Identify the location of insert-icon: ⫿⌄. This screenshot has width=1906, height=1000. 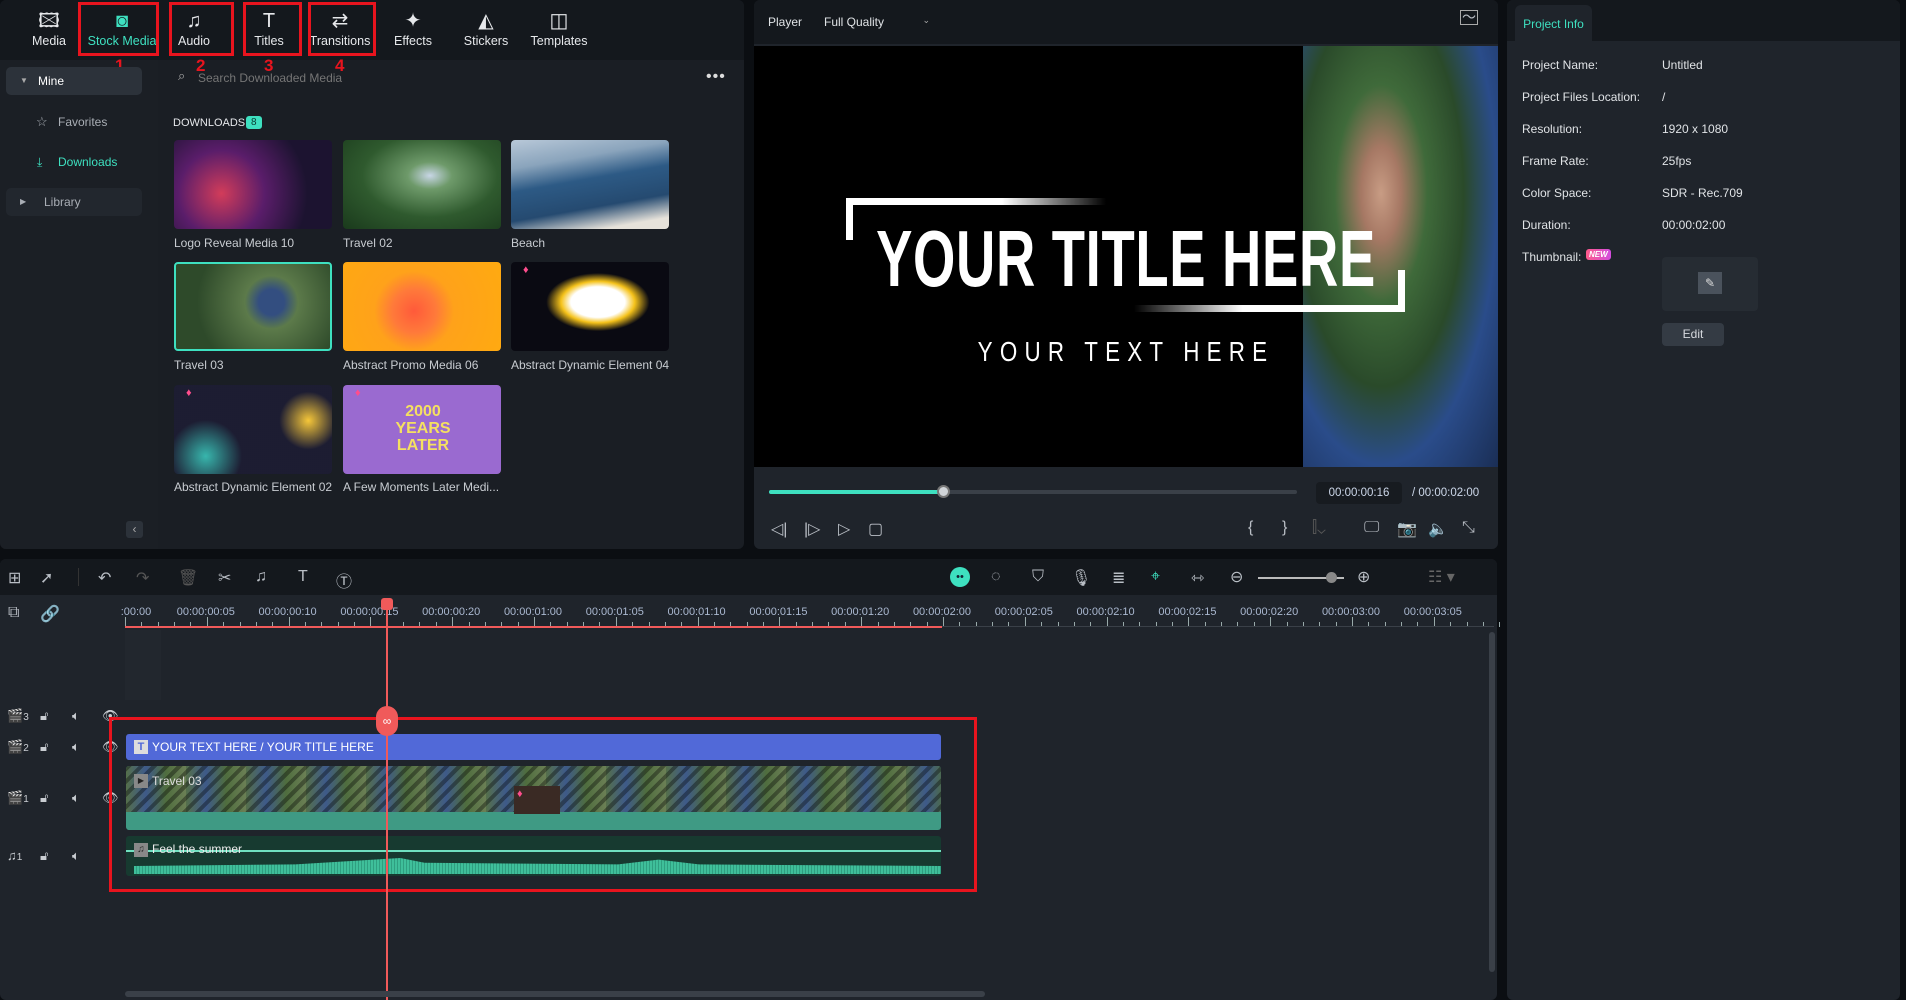
(1319, 528).